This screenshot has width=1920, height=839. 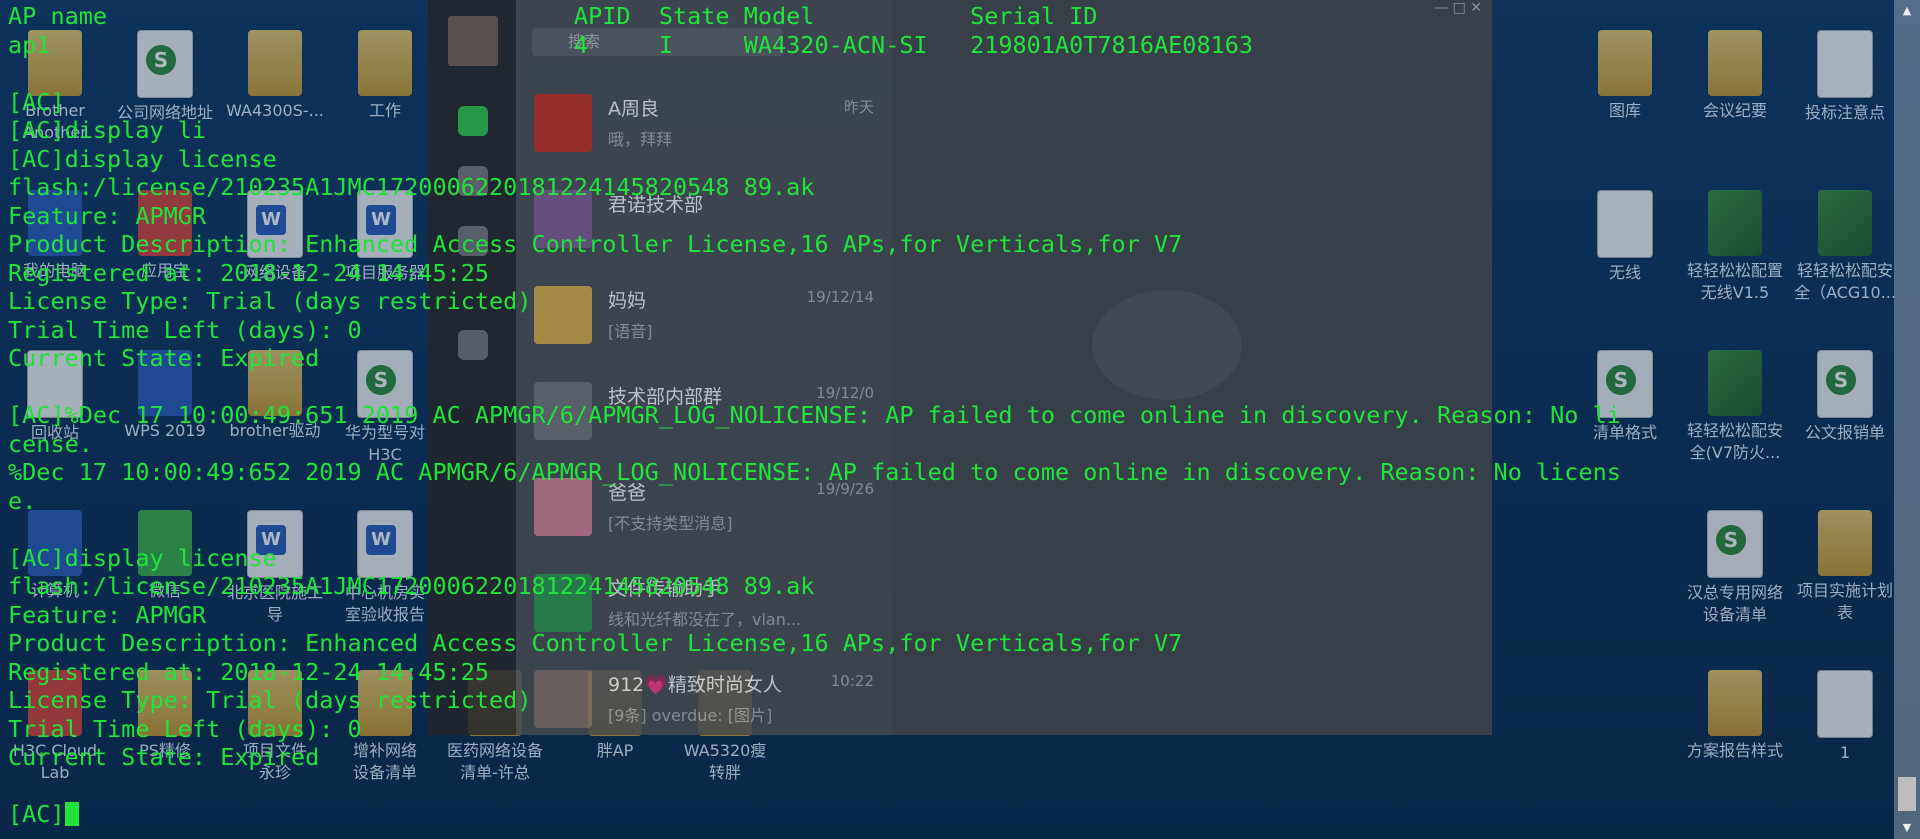 I want to click on terminal-line: cense., so click(x=50, y=443).